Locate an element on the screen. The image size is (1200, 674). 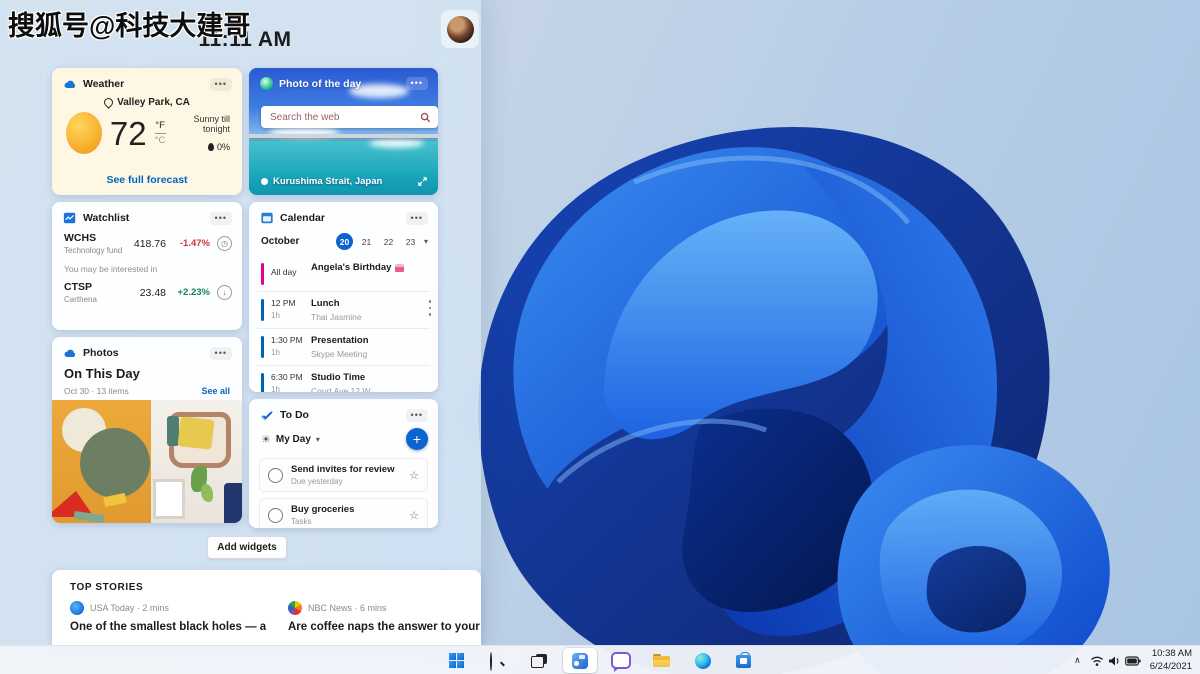
calendar-event: 6:30 PM 1h Studio Time Court Ave 12 W is located at coordinates (343, 378).